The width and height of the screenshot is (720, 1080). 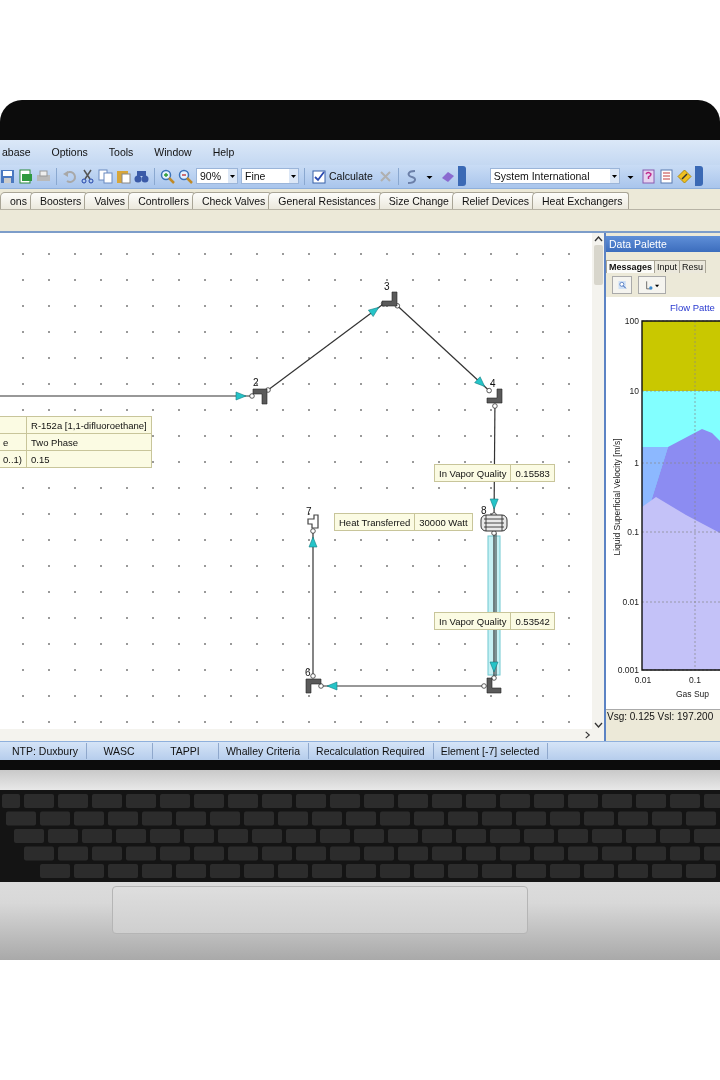 What do you see at coordinates (13, 442) in the screenshot?
I see `property-name: e` at bounding box center [13, 442].